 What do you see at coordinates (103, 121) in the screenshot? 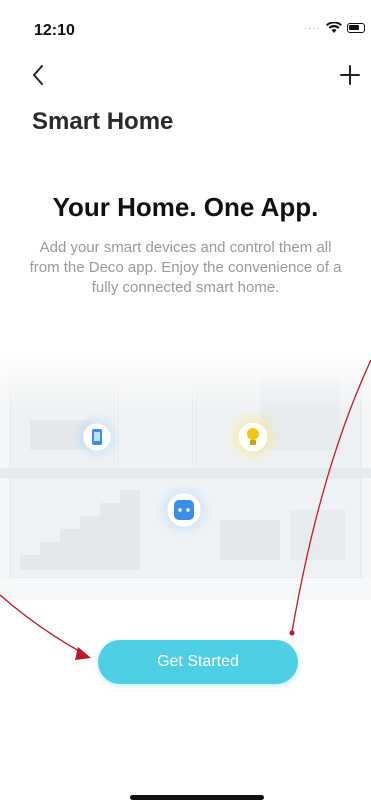
I see `page-title: Smart Home` at bounding box center [103, 121].